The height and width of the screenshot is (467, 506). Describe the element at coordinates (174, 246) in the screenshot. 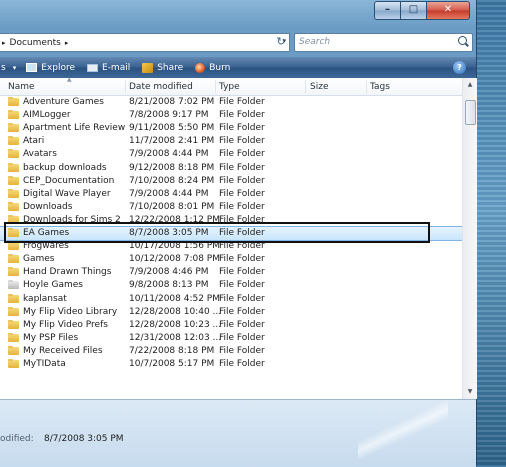

I see `file-date-modified: 10/17/2008 1:56 PM` at that location.